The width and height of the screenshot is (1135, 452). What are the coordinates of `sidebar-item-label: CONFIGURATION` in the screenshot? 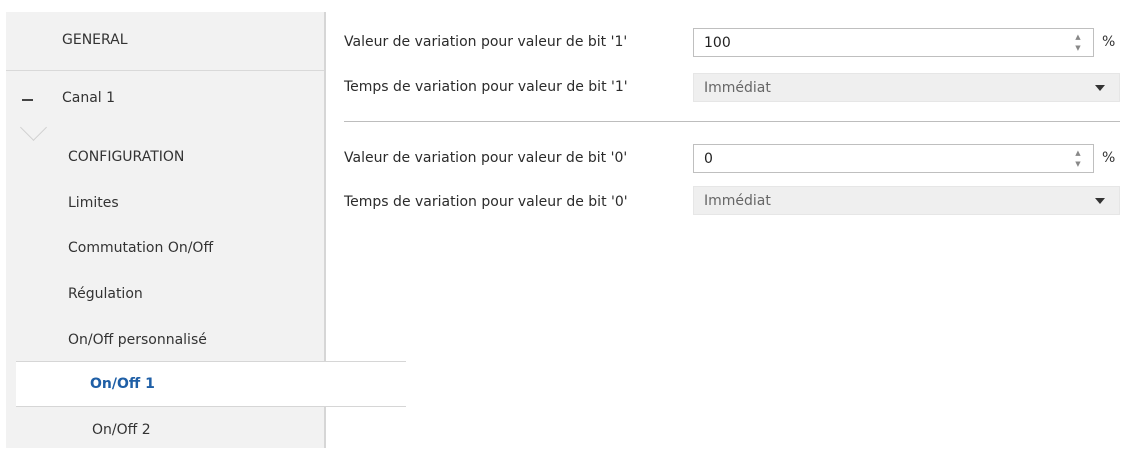 It's located at (126, 157).